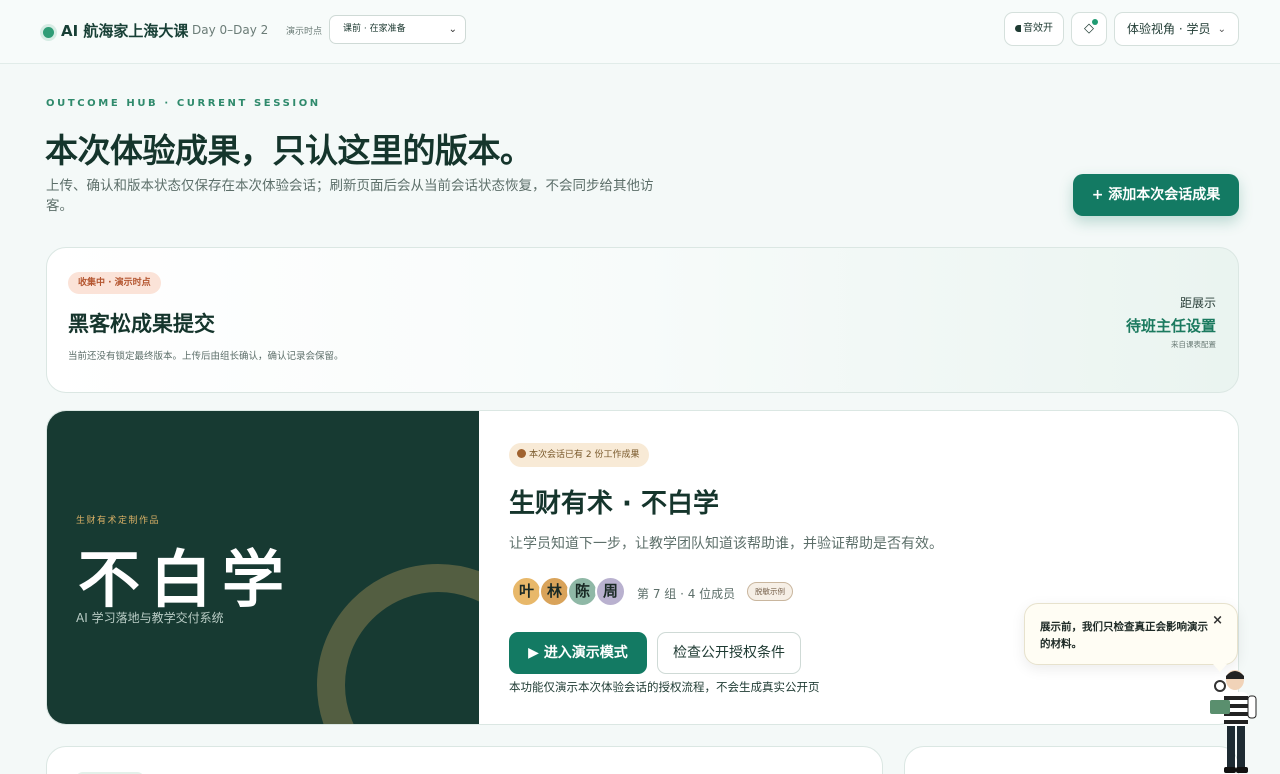 Image resolution: width=1280 pixels, height=774 pixels. I want to click on next-card, so click(464, 760).